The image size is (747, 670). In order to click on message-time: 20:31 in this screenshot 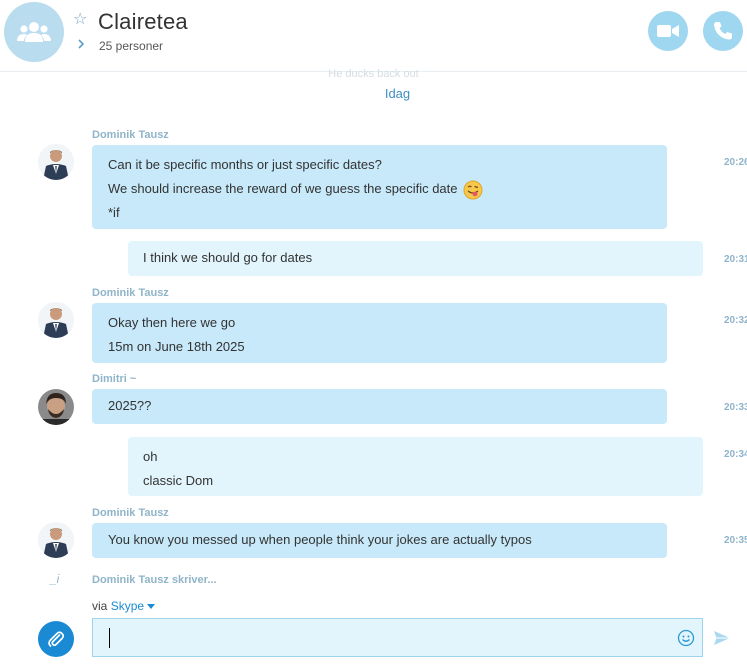, I will do `click(735, 259)`.